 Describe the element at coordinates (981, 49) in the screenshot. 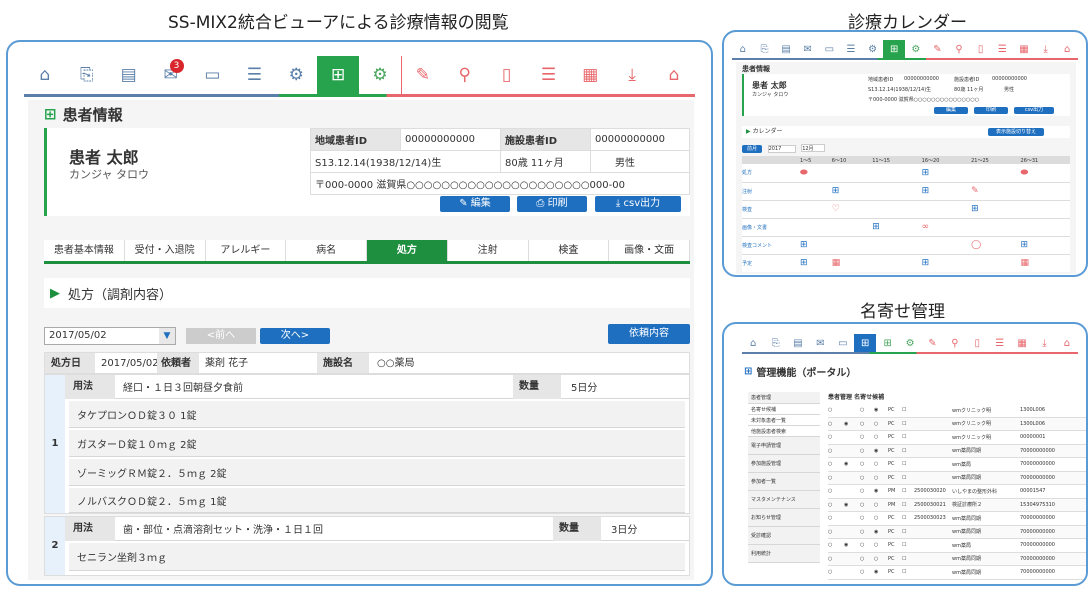

I see `book-icon: ▯` at that location.